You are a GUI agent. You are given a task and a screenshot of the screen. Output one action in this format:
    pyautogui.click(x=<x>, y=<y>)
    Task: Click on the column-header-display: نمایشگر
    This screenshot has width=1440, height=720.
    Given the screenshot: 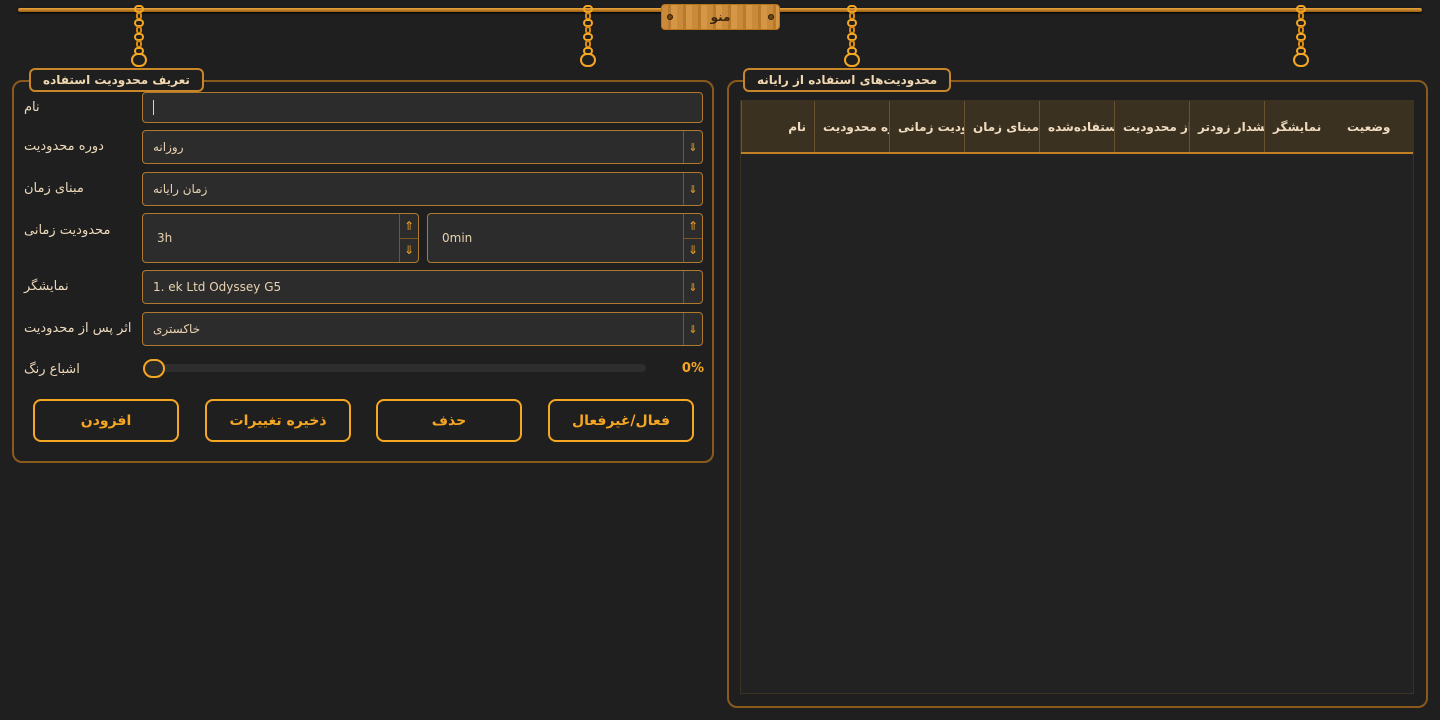 What is the action you would take?
    pyautogui.click(x=1301, y=126)
    